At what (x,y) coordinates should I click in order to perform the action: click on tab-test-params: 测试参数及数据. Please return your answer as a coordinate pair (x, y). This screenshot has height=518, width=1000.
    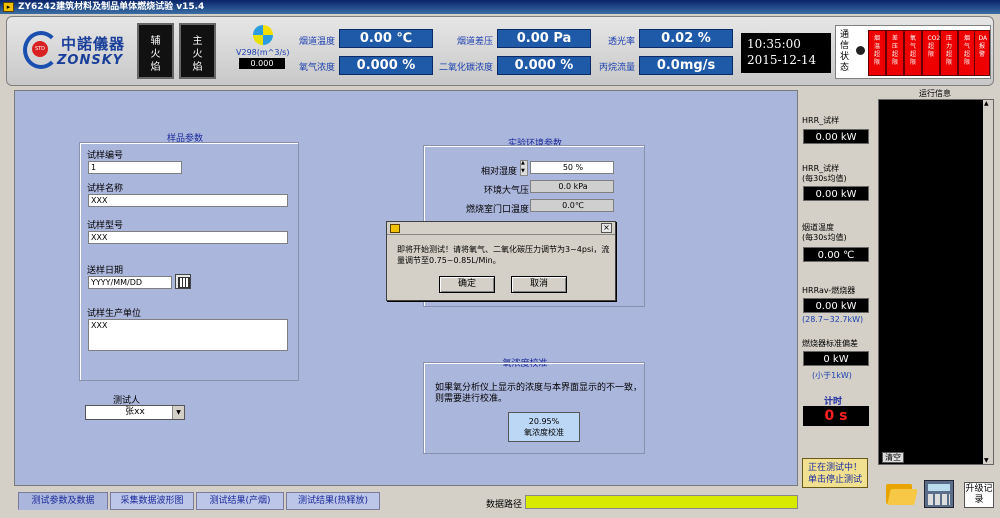
    Looking at the image, I should click on (63, 501).